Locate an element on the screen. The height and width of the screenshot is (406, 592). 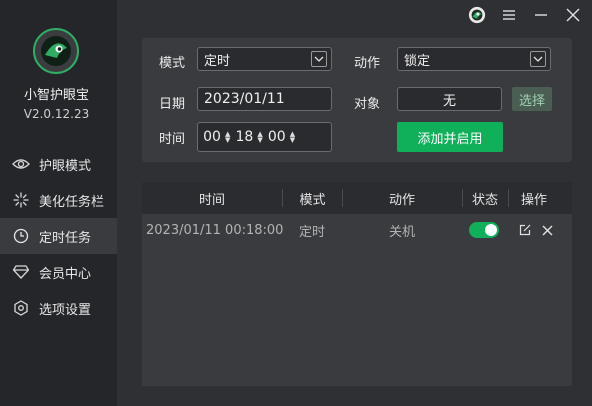
mode-value: 定时 is located at coordinates (217, 61).